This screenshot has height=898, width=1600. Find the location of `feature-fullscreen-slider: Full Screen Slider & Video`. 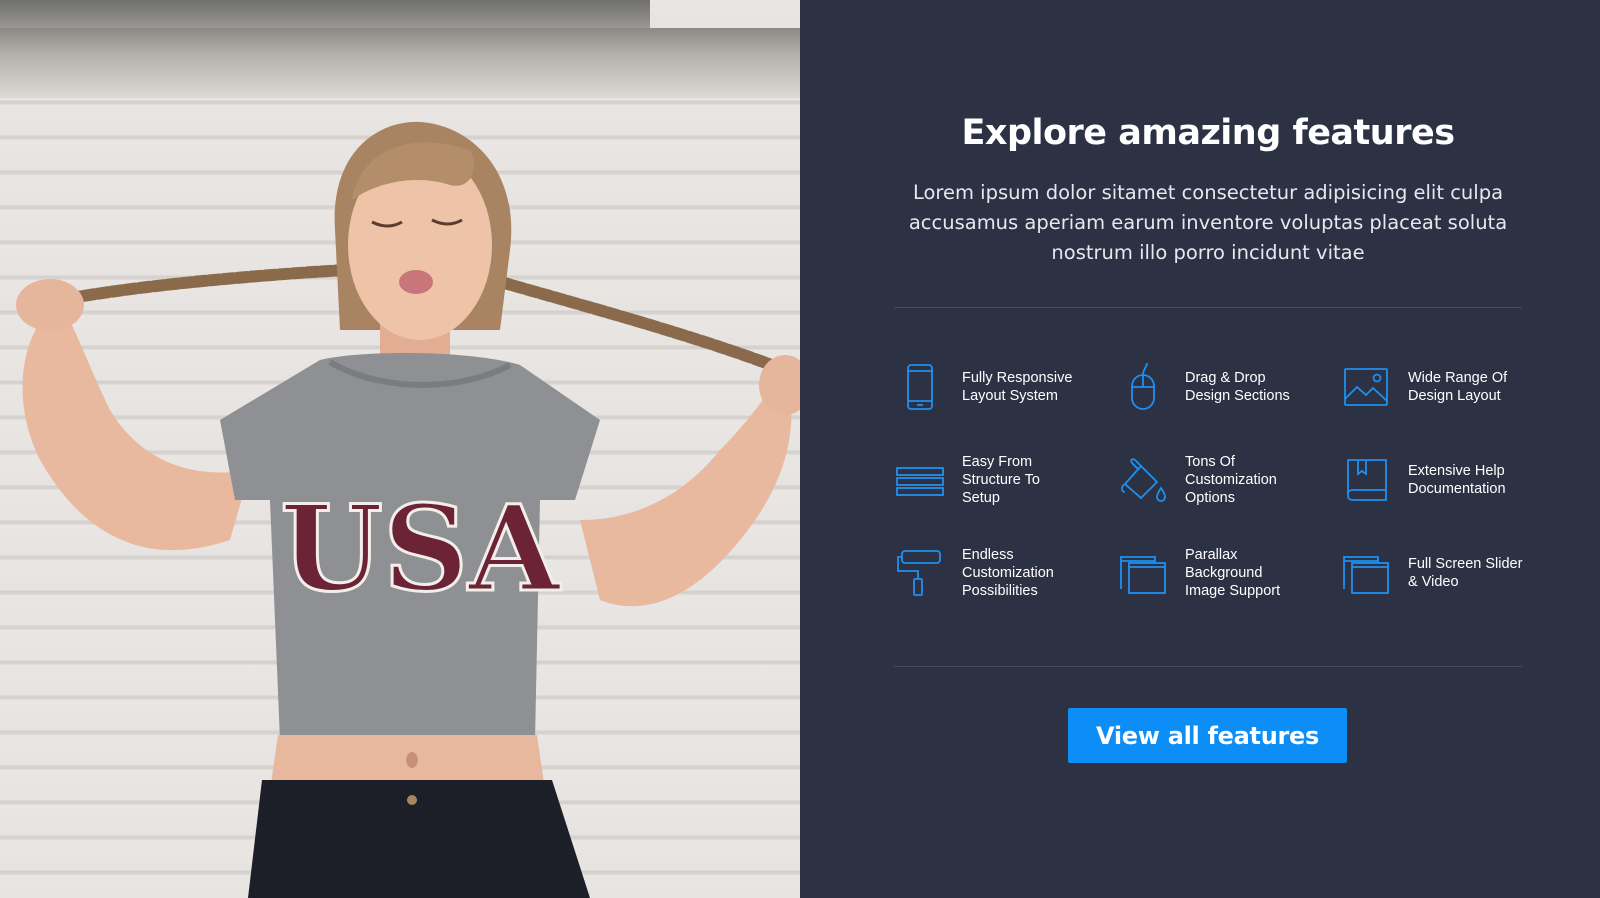

feature-fullscreen-slider: Full Screen Slider & Video is located at coordinates (1447, 572).